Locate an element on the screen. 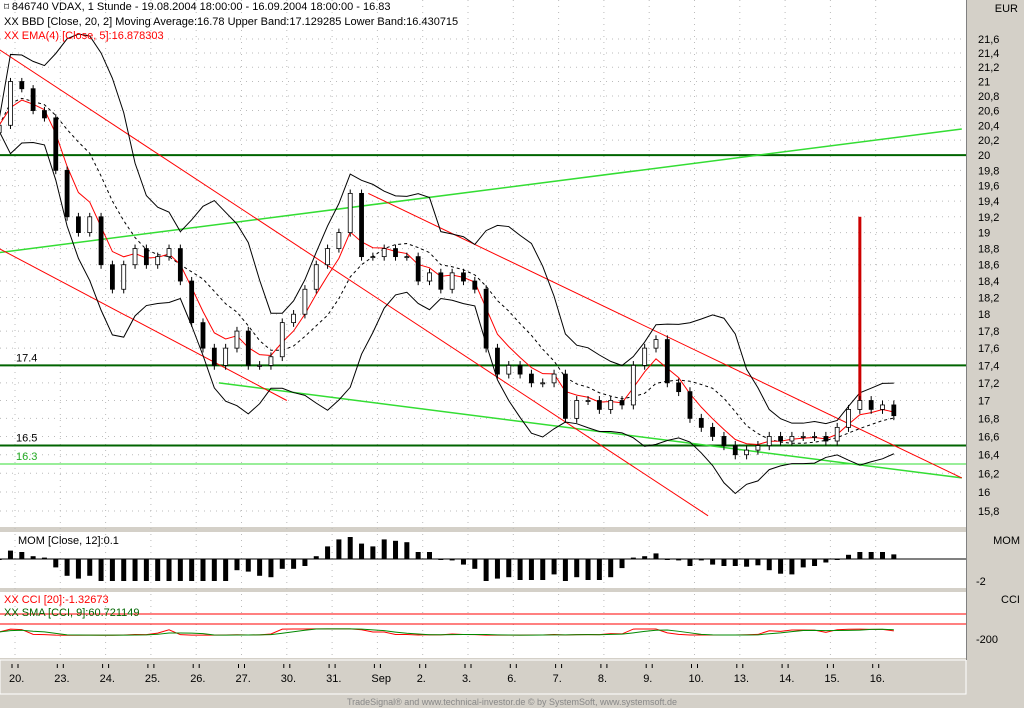 This screenshot has height=708, width=1024. y-tick-label: 16,8 is located at coordinates (988, 419).